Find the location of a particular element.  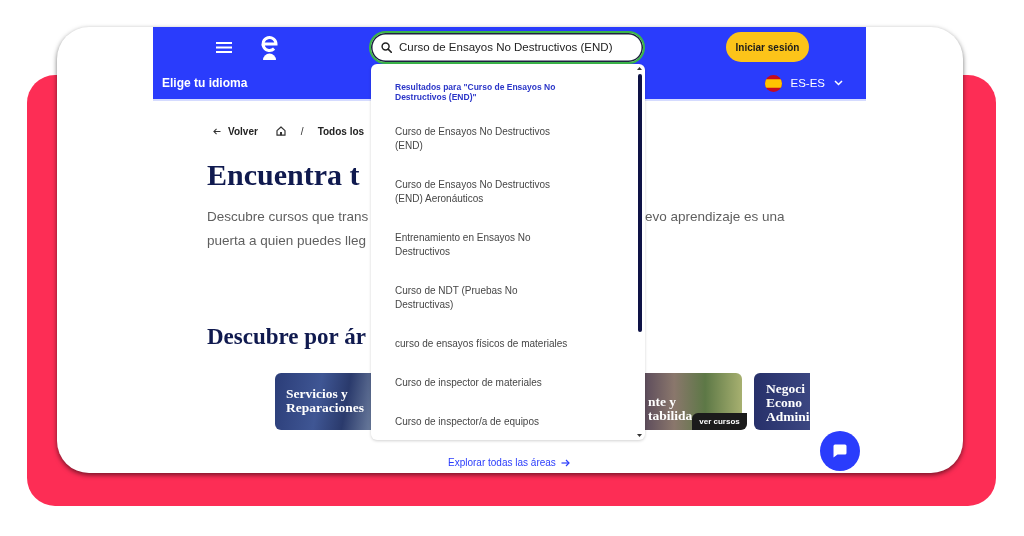

suggestion-item: Curso de Ensayos No Destructivos (END) Aeronáuticos is located at coordinates (483, 191).